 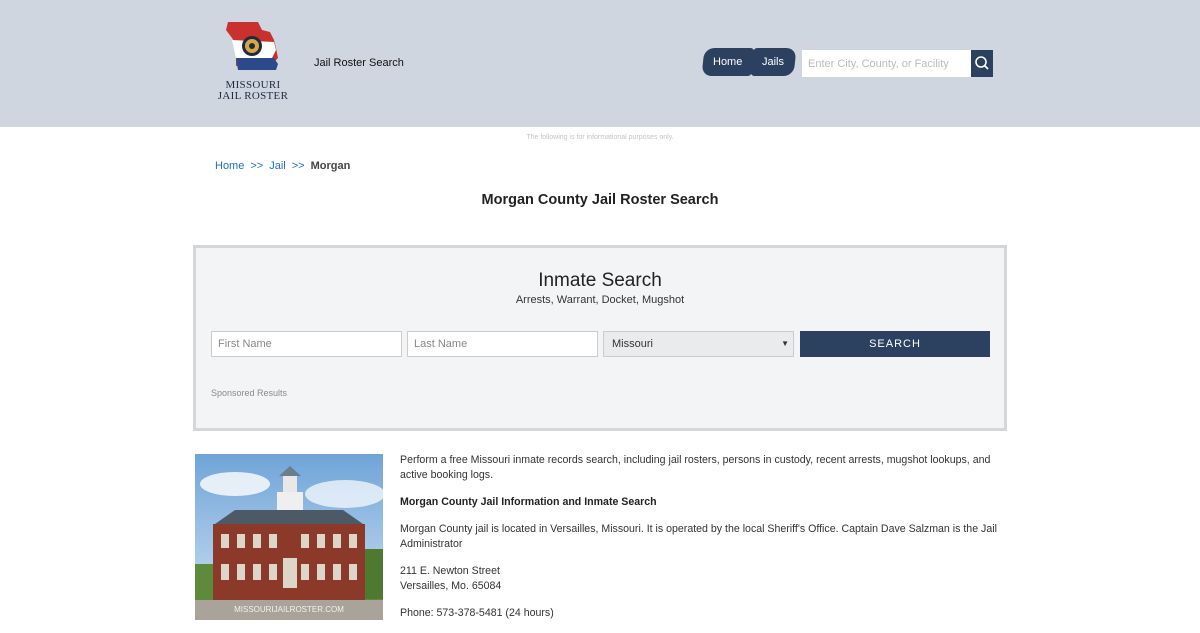 I want to click on courthouse-image: MISSOURIJAILROSTER.COM, so click(x=289, y=537).